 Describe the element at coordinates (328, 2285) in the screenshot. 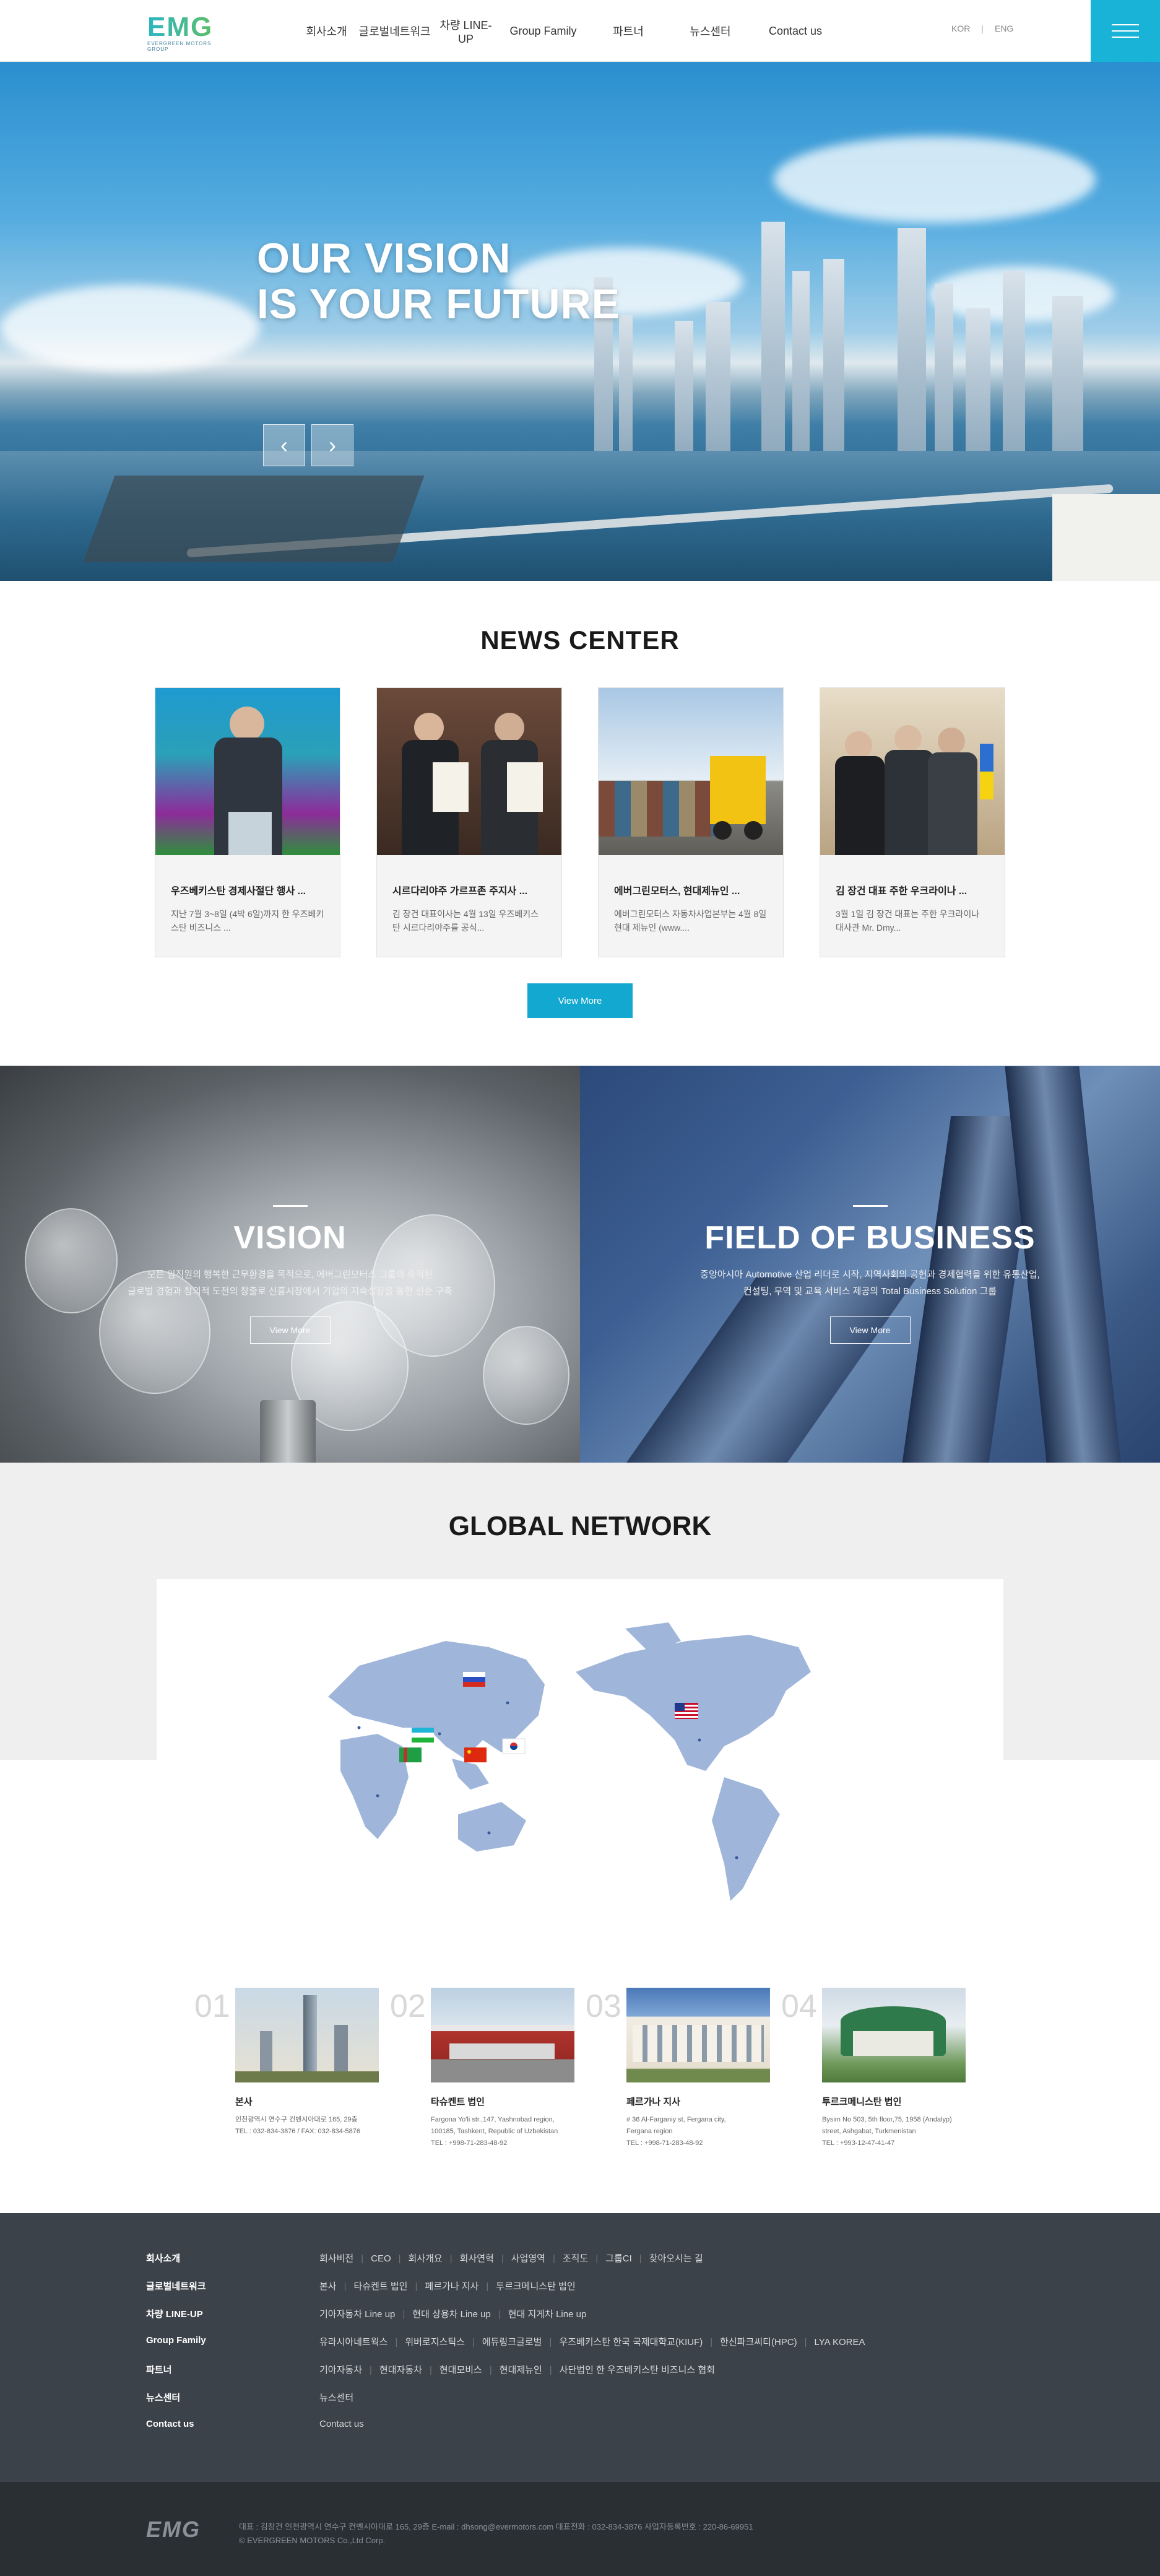

I see `footer-sub-link: 본사` at that location.